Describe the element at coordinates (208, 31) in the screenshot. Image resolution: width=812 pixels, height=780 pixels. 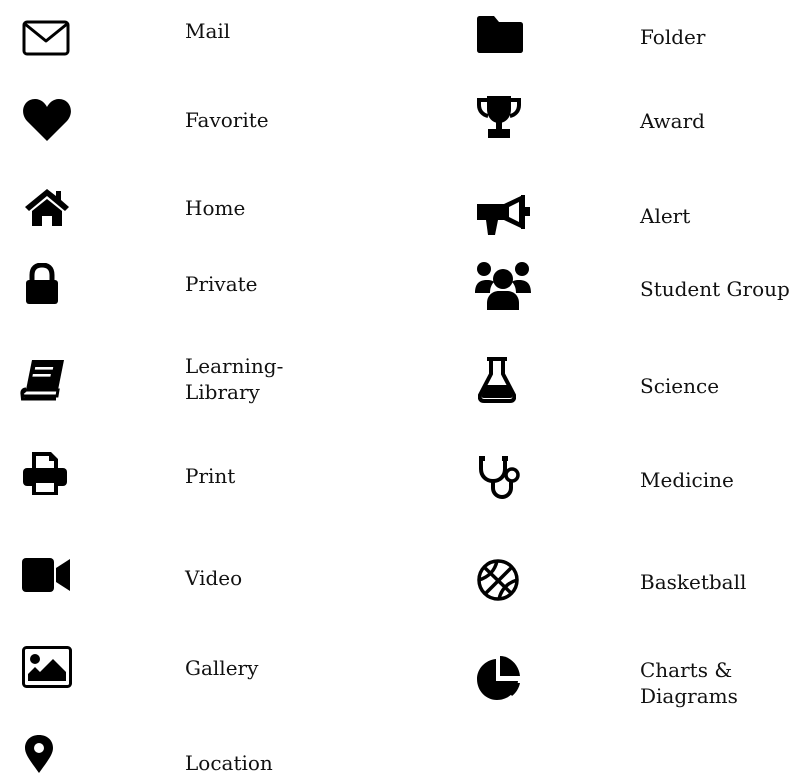
I see `label-mail: Mail` at that location.